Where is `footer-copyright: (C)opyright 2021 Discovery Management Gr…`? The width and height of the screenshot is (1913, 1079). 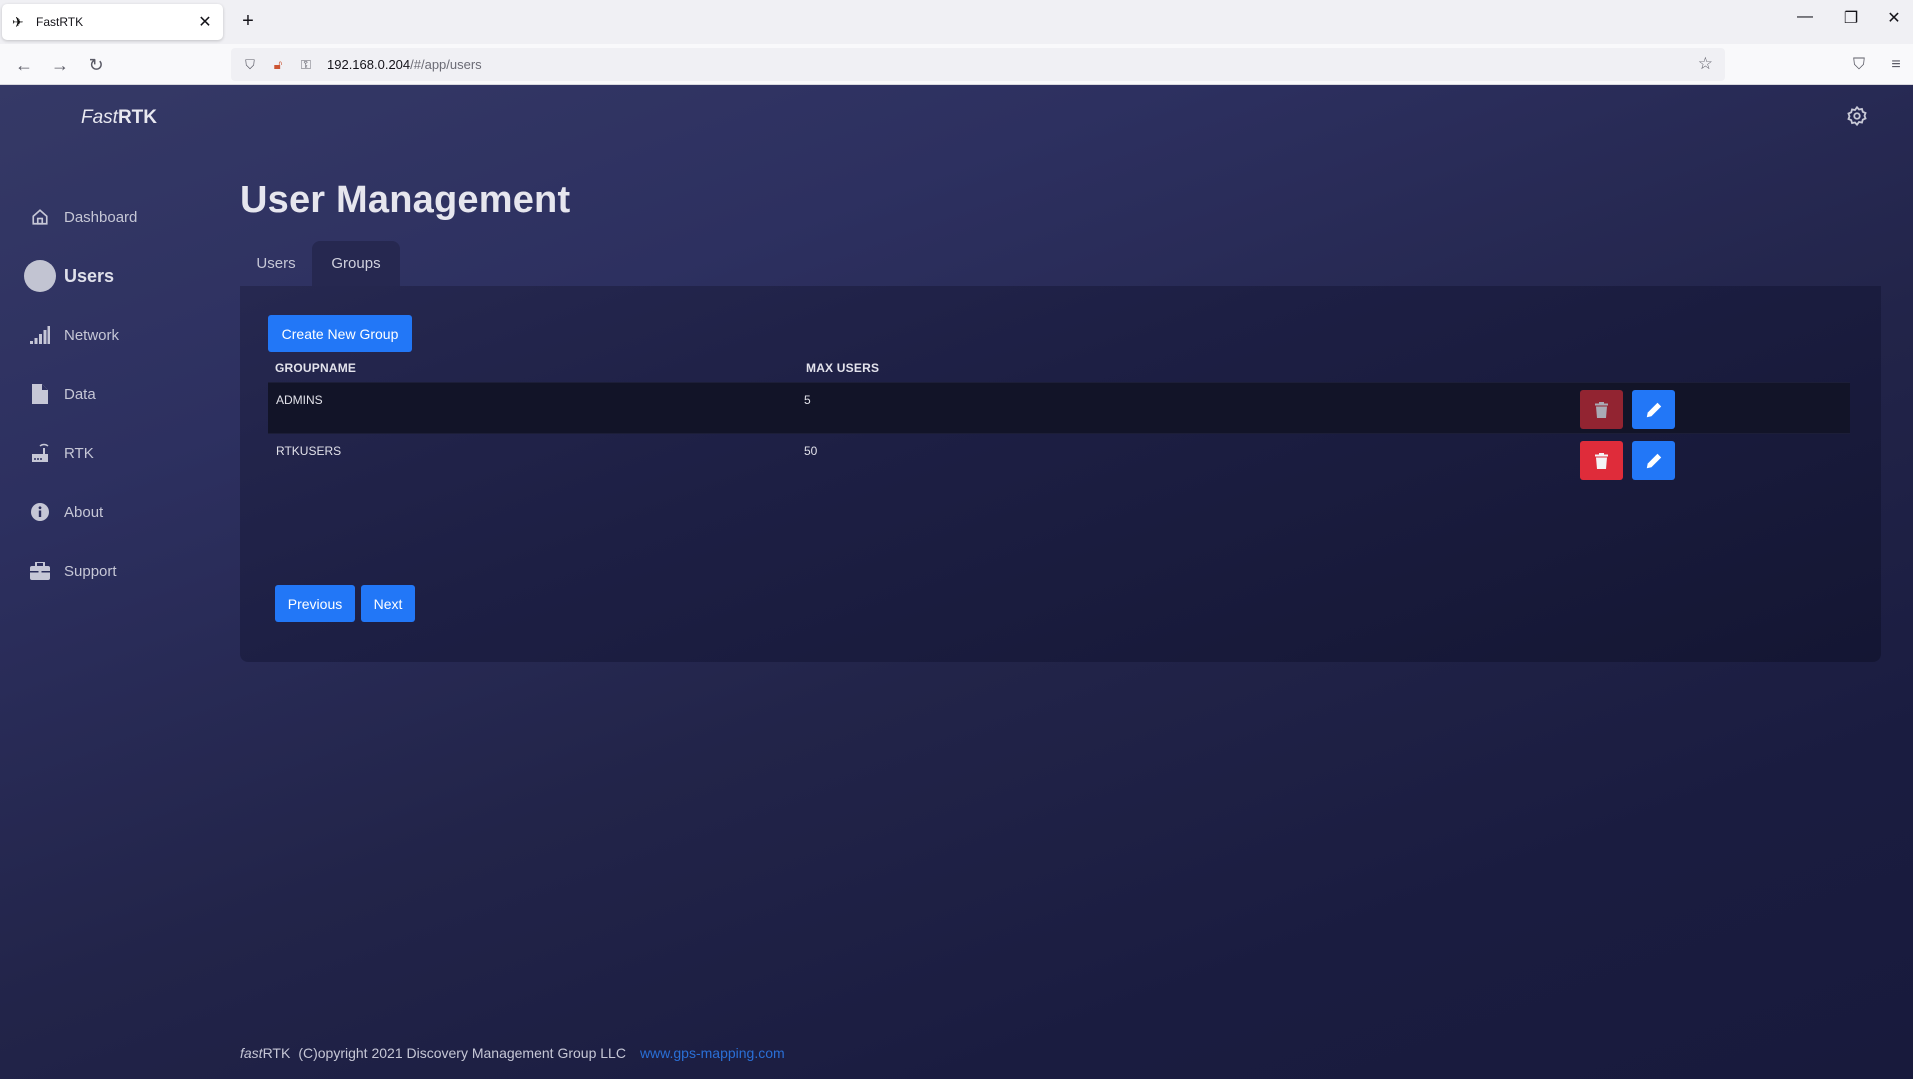 footer-copyright: (C)opyright 2021 Discovery Management Gr… is located at coordinates (462, 1053).